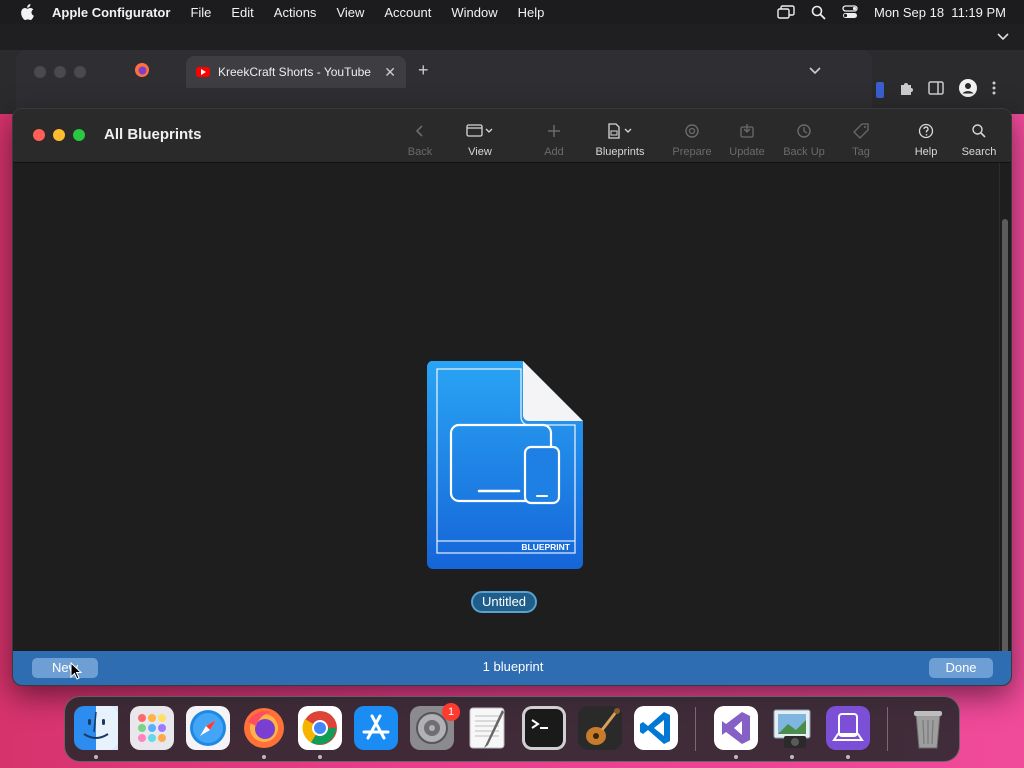 This screenshot has width=1024, height=768. What do you see at coordinates (444, 80) in the screenshot?
I see `firefox-window: KreekCraft Shorts - YouTube ✕ +` at bounding box center [444, 80].